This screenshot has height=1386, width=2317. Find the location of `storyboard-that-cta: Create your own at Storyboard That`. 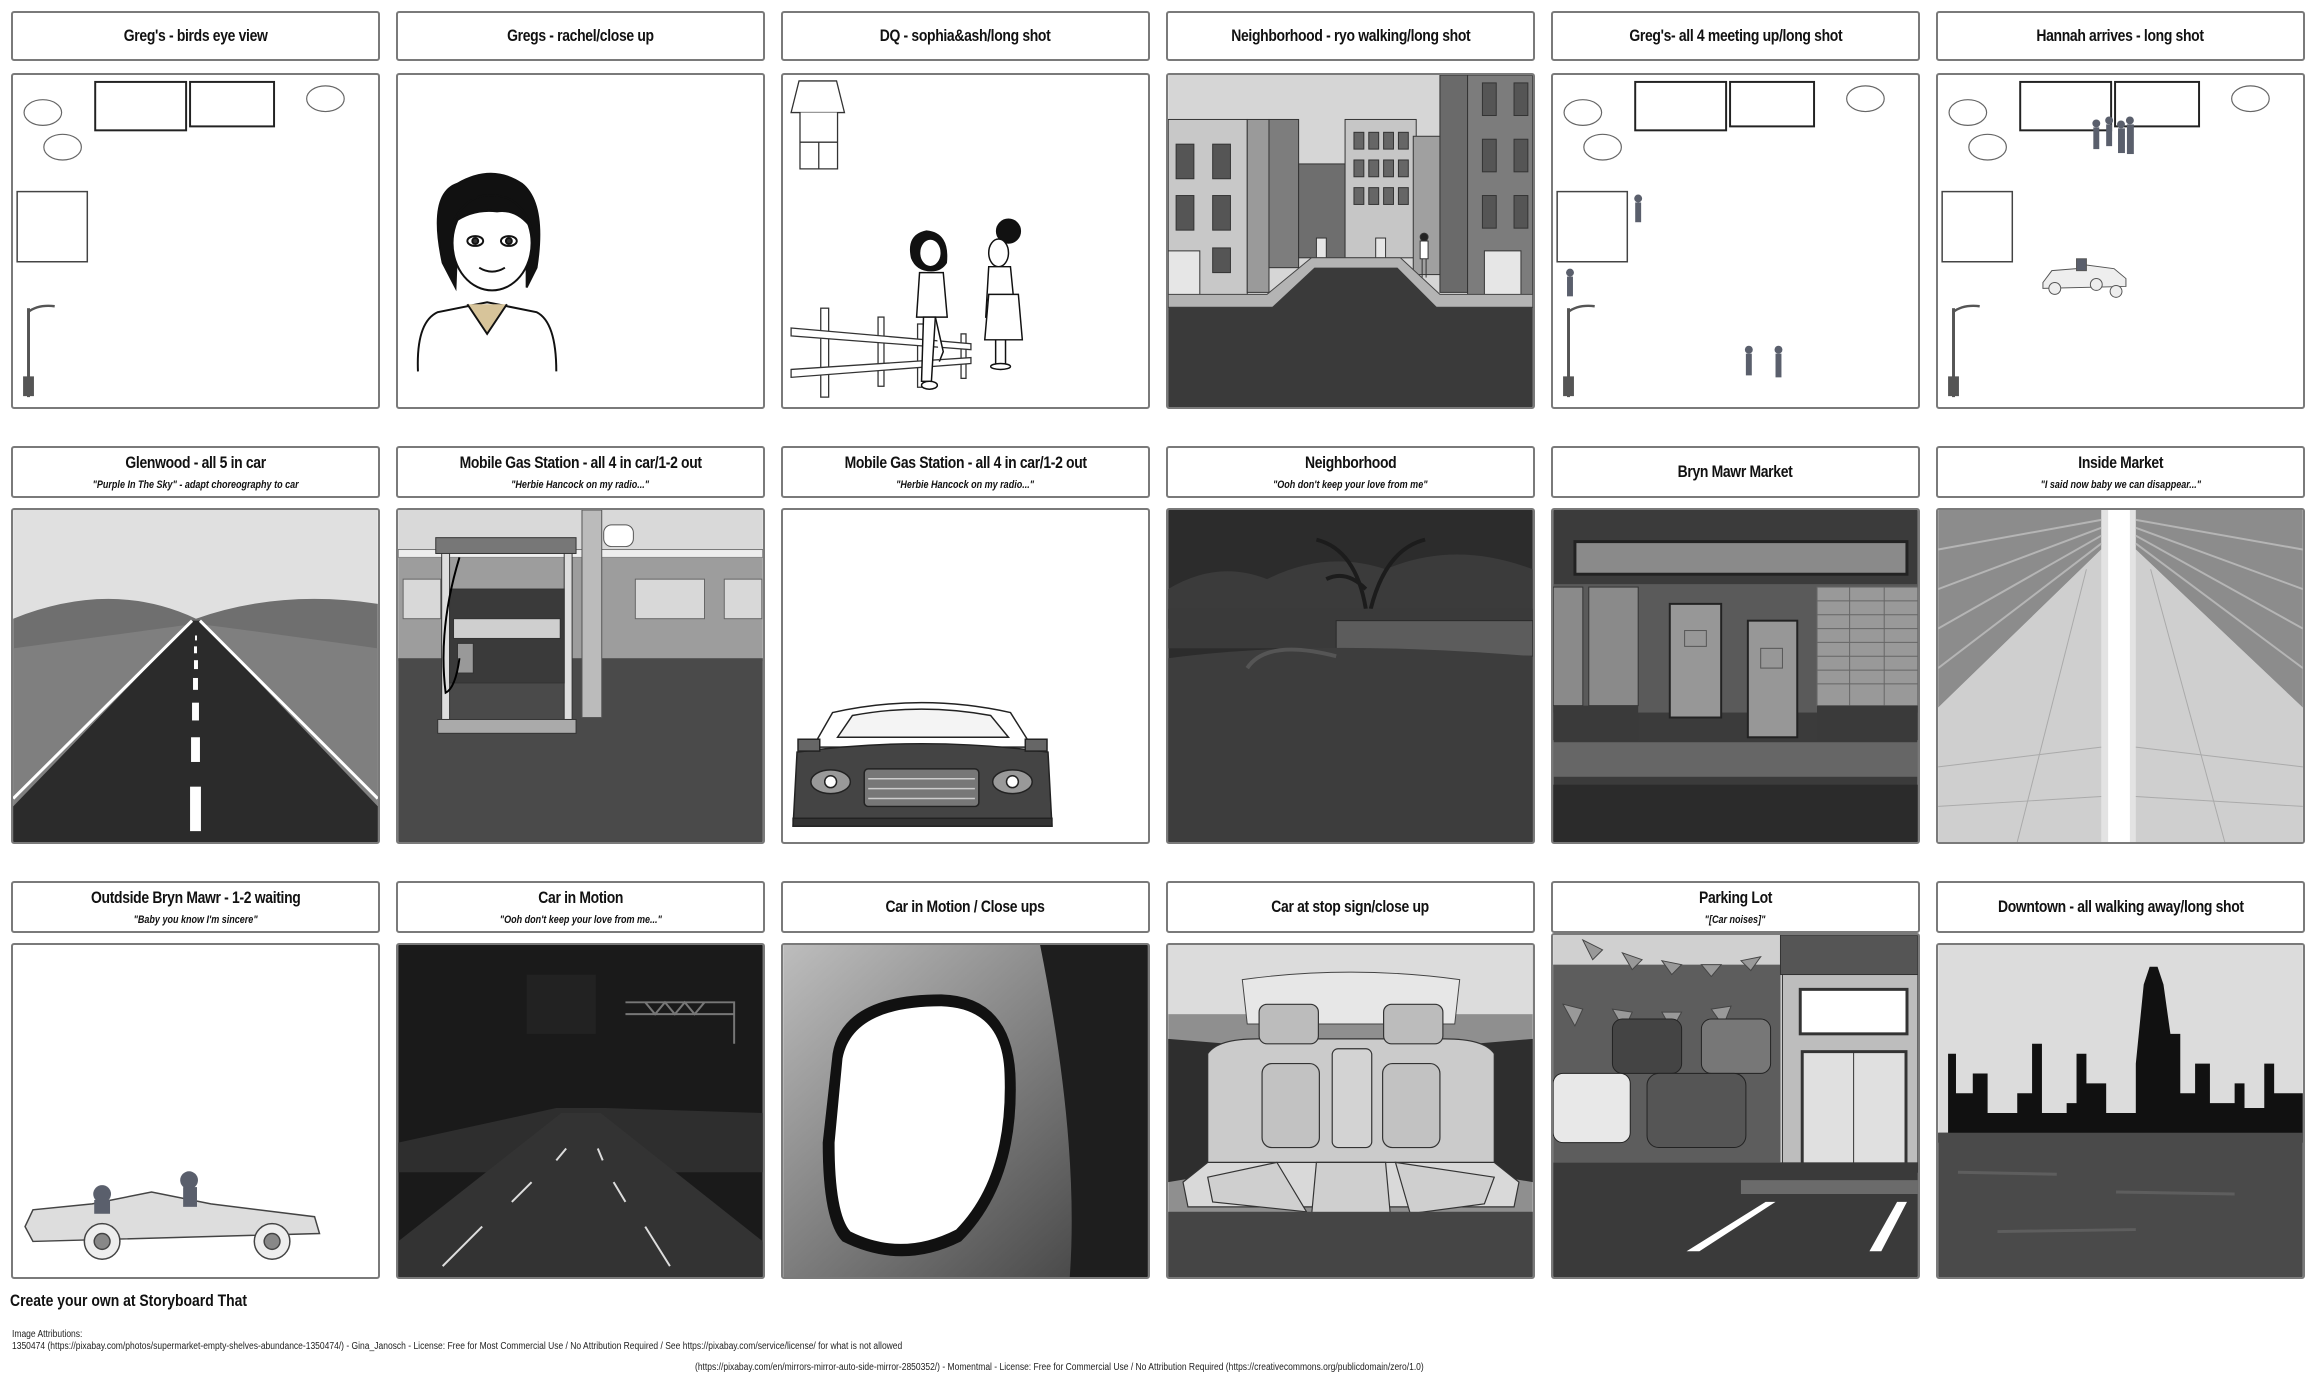

storyboard-that-cta: Create your own at Storyboard That is located at coordinates (128, 1301).